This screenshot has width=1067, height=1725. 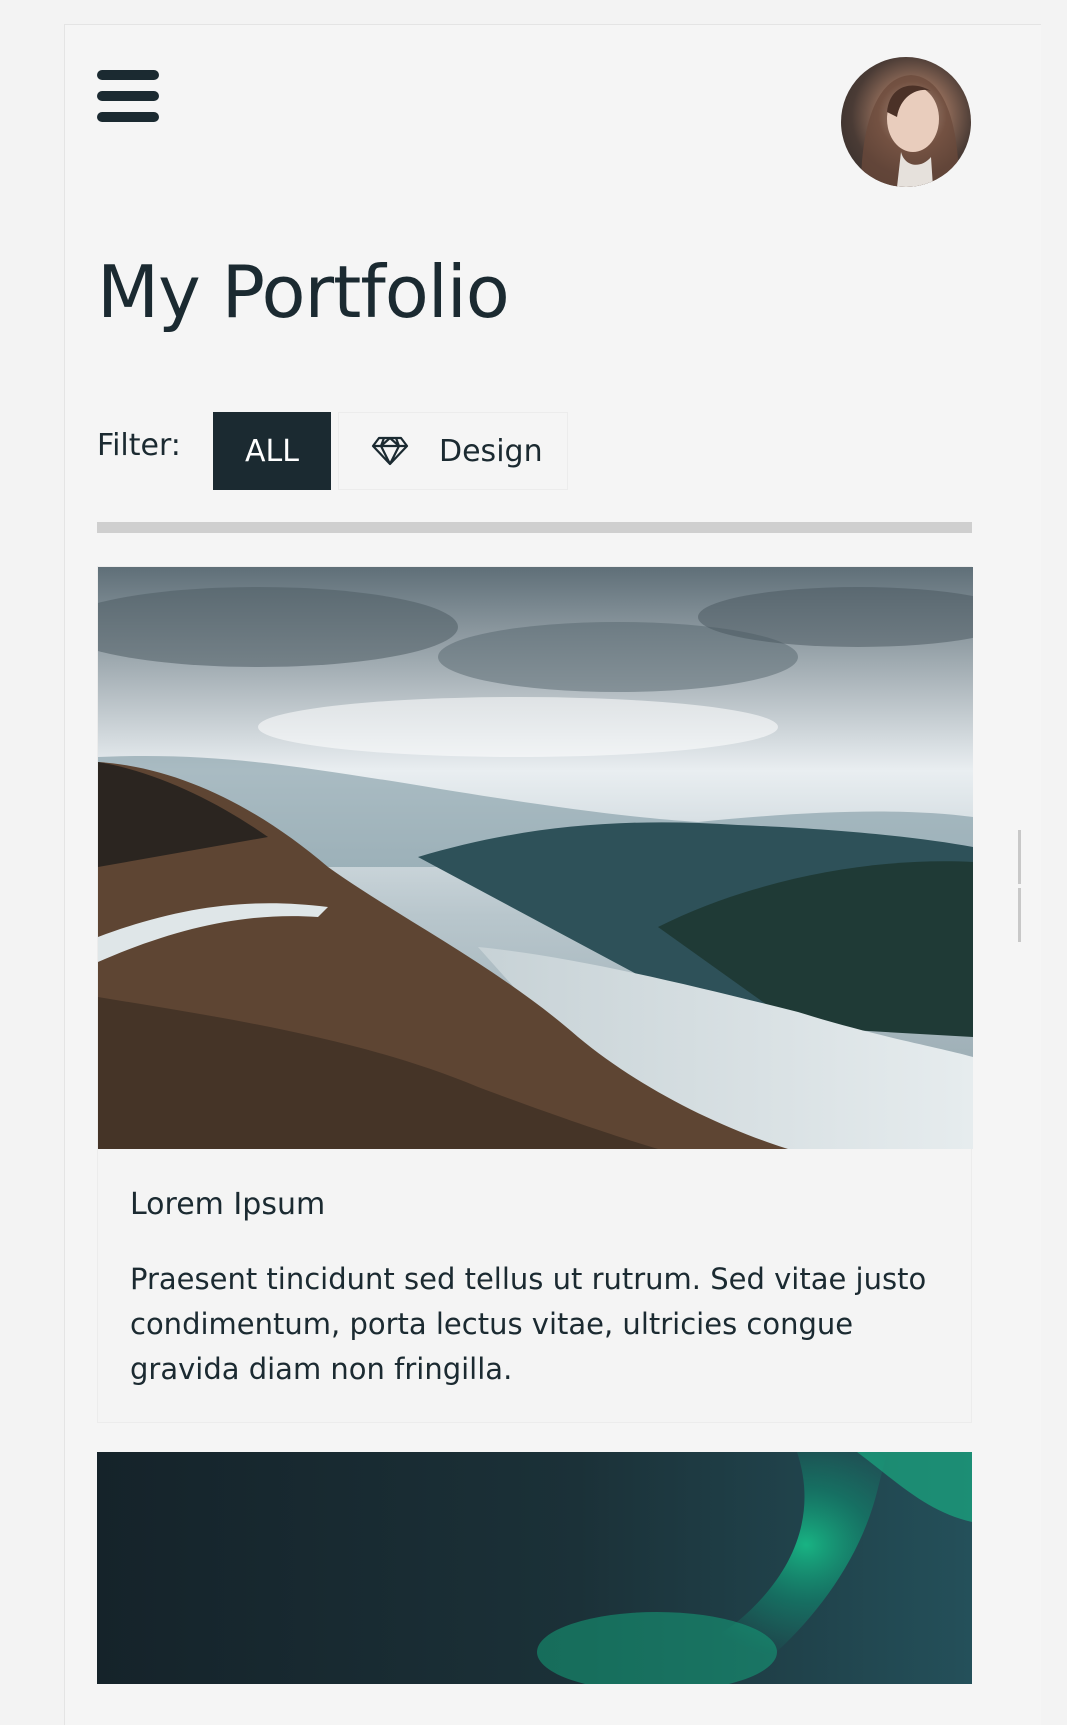 I want to click on filter-all-button: ALL, so click(x=272, y=451).